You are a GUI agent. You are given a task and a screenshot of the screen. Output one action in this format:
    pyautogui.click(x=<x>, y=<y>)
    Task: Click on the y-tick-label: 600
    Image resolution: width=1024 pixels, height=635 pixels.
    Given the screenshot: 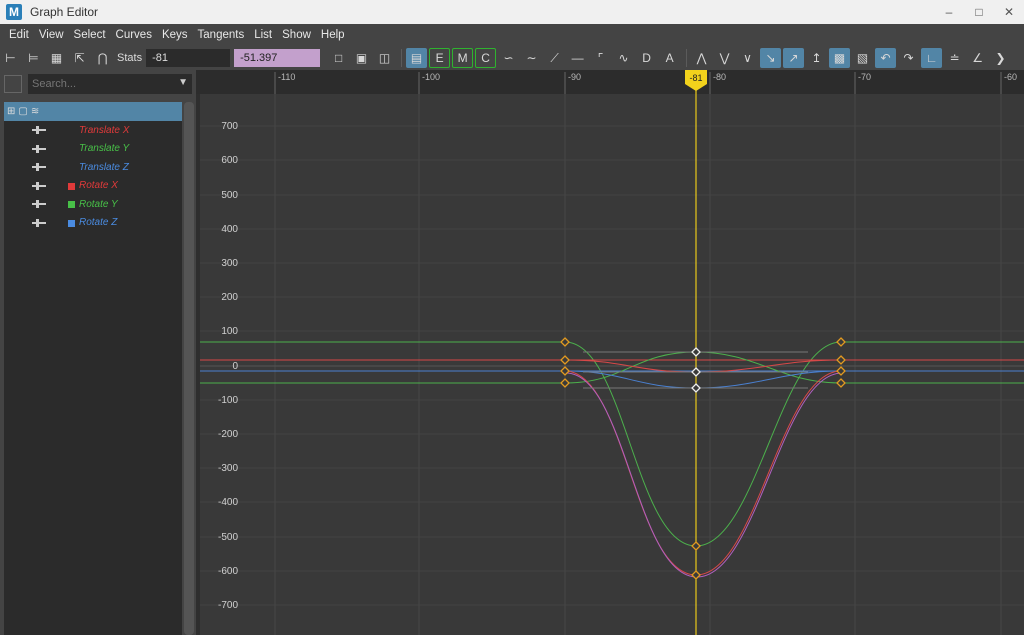 What is the action you would take?
    pyautogui.click(x=229, y=160)
    